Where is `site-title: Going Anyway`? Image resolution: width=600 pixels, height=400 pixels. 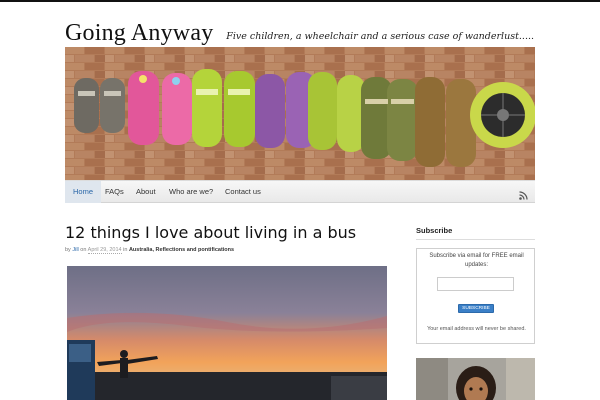 site-title: Going Anyway is located at coordinates (139, 33).